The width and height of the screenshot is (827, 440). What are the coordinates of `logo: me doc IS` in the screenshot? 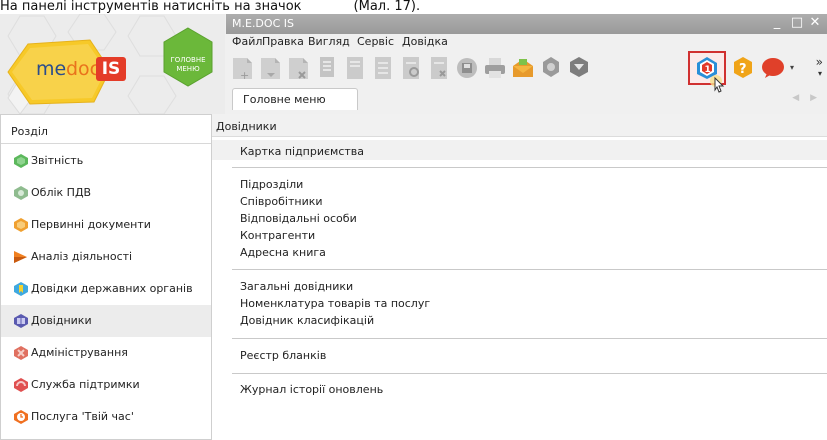 It's located at (75, 69).